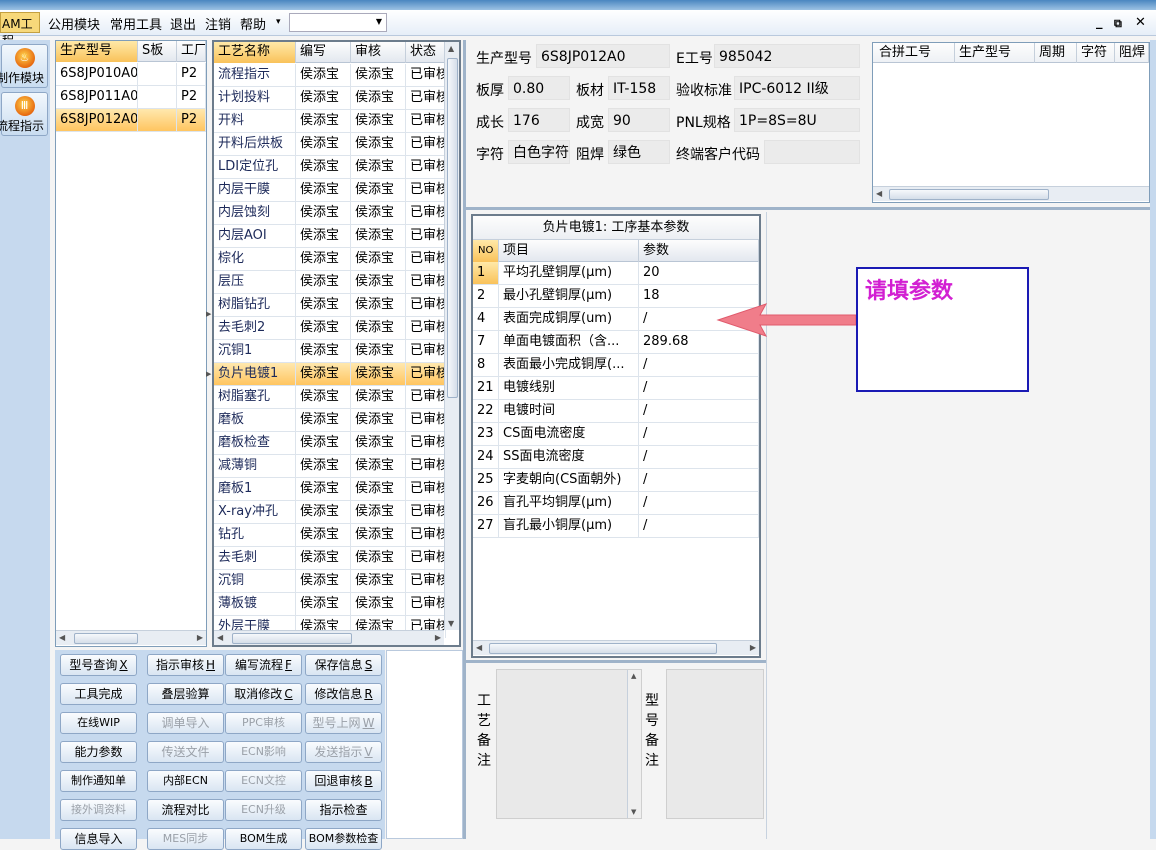 This screenshot has width=1156, height=850. I want to click on table-row: 去毛刺2 侯添宝 侯添宝 已审核, so click(330, 328).